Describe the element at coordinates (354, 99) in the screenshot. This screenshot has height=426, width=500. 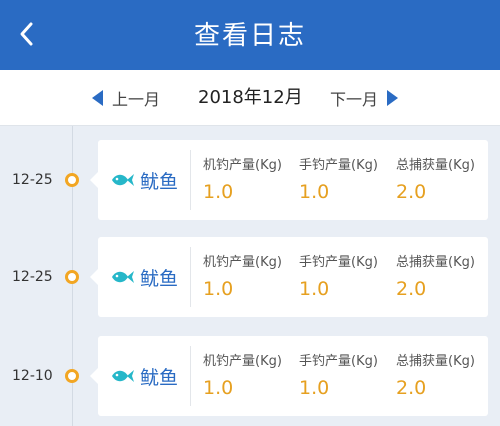
I see `next-month-label: 下一月` at that location.